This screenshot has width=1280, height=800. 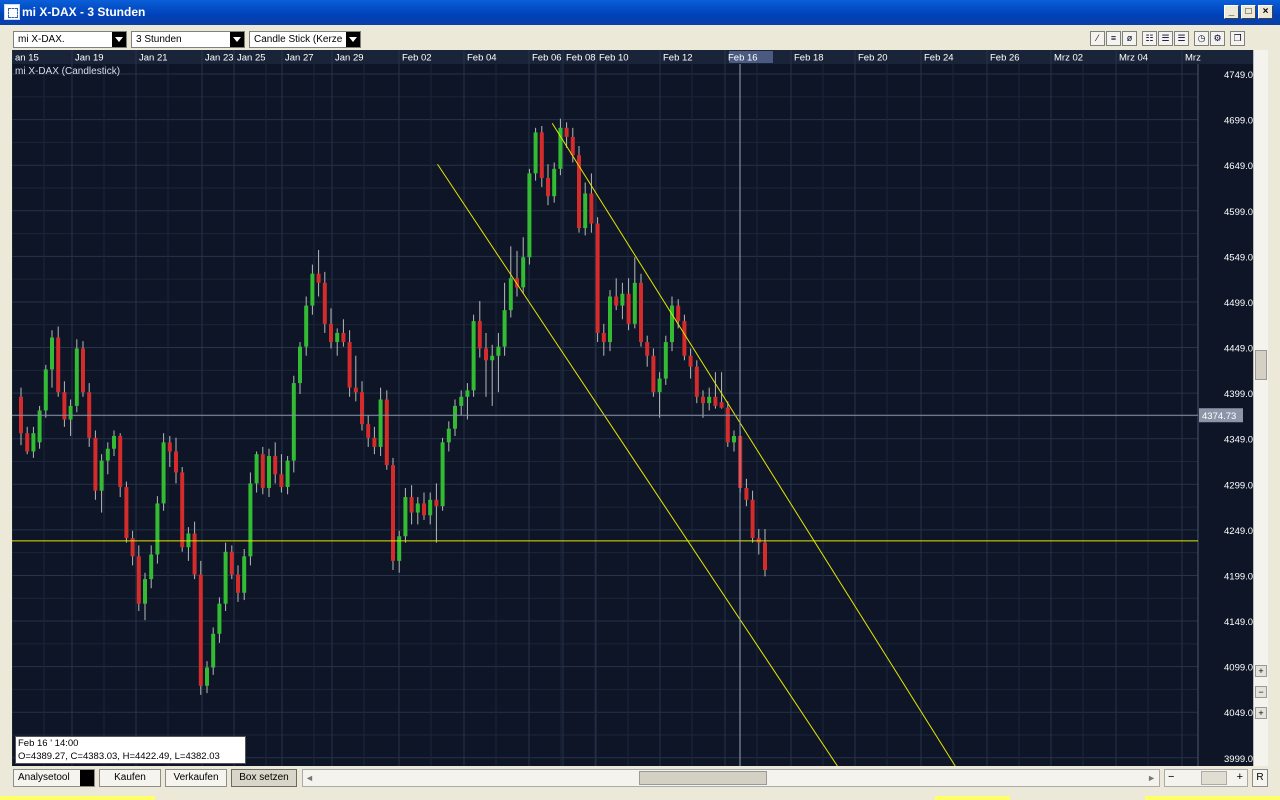 I want to click on chart-type-select-value: Candle Stick (Kerze, so click(x=298, y=39).